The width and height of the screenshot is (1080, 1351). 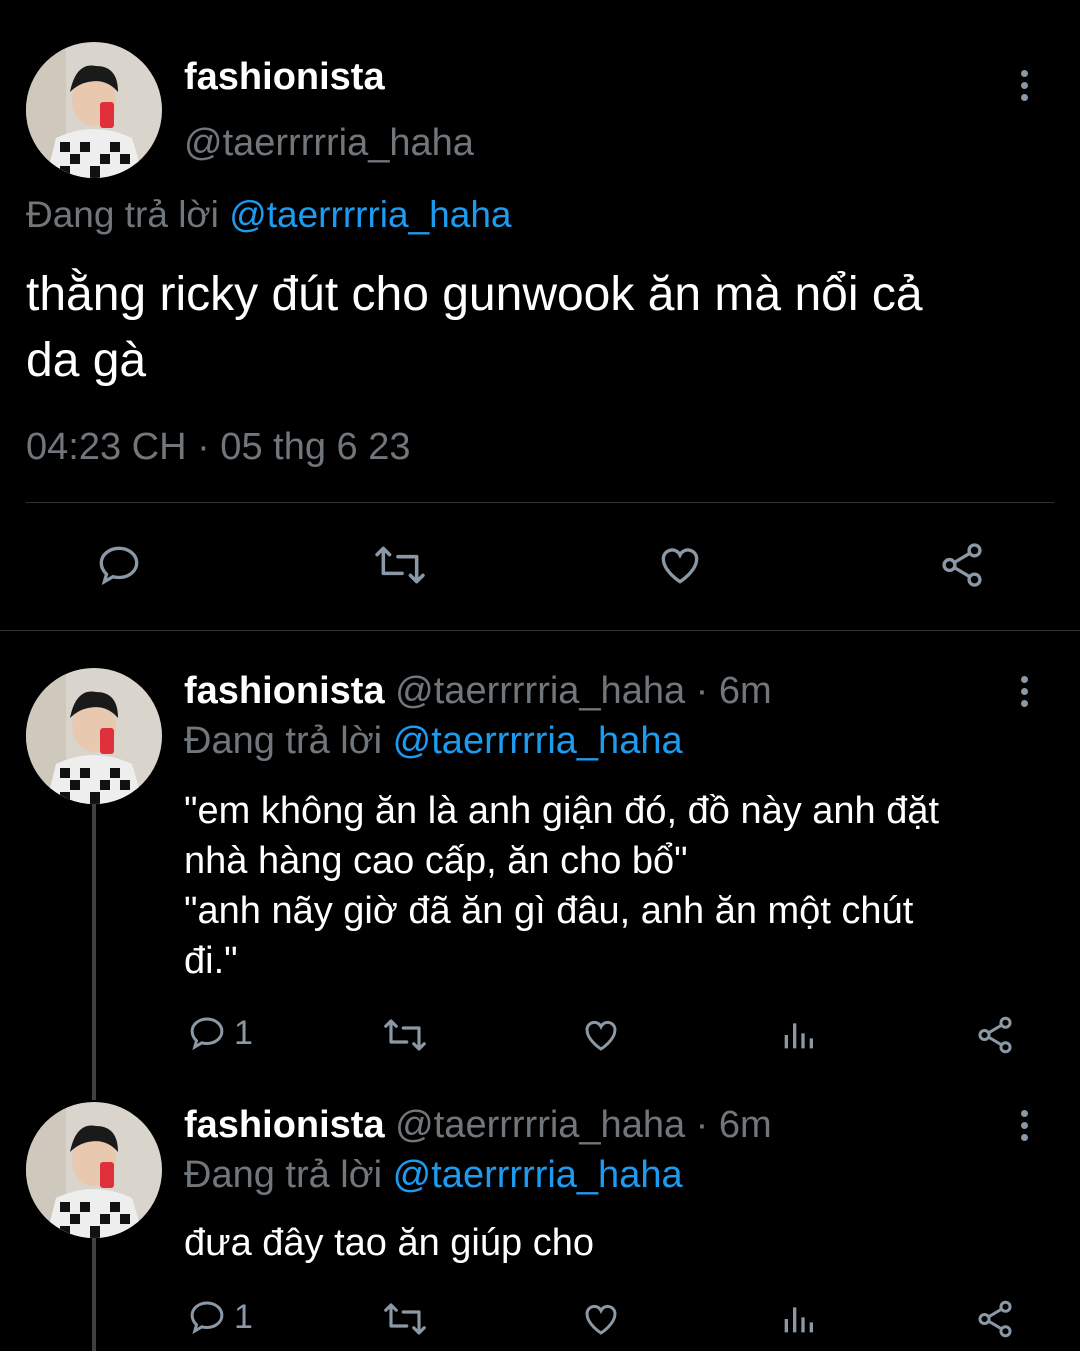 What do you see at coordinates (218, 447) in the screenshot?
I see `timestamp: 04:23 CH · 05 thg 6 23` at bounding box center [218, 447].